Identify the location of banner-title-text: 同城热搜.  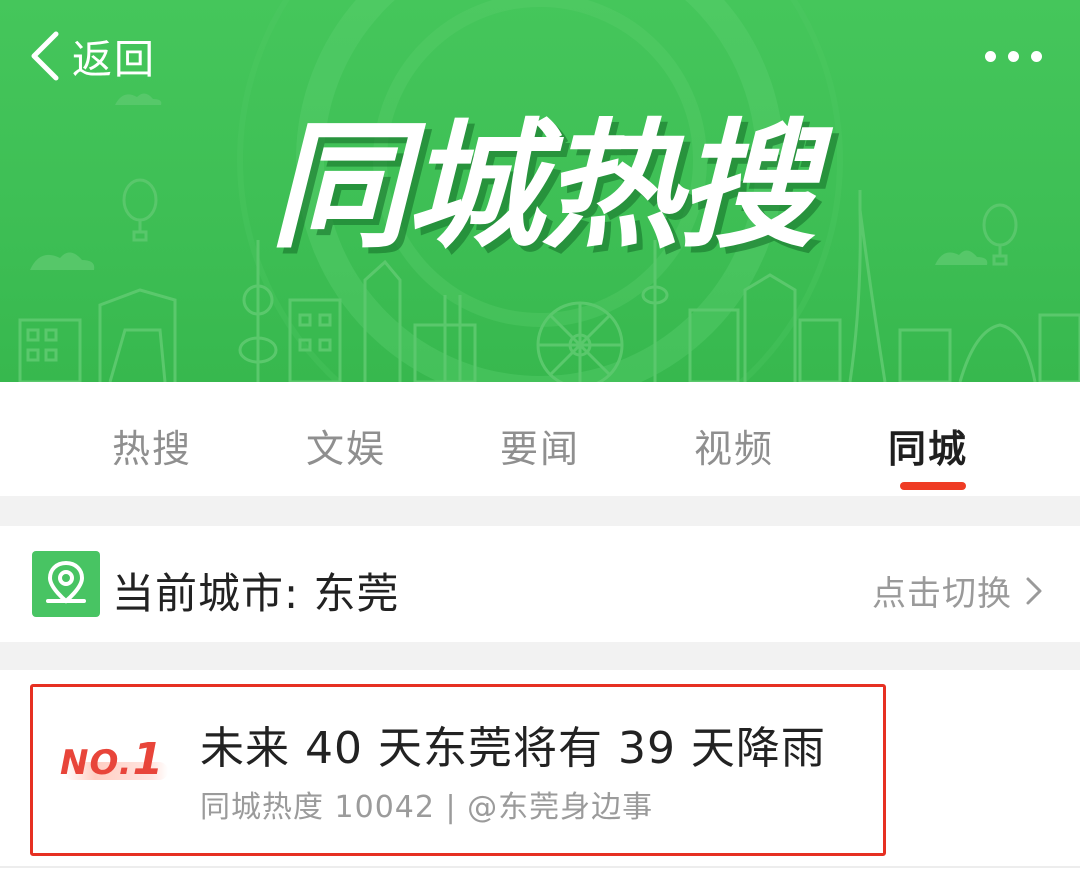
(543, 186).